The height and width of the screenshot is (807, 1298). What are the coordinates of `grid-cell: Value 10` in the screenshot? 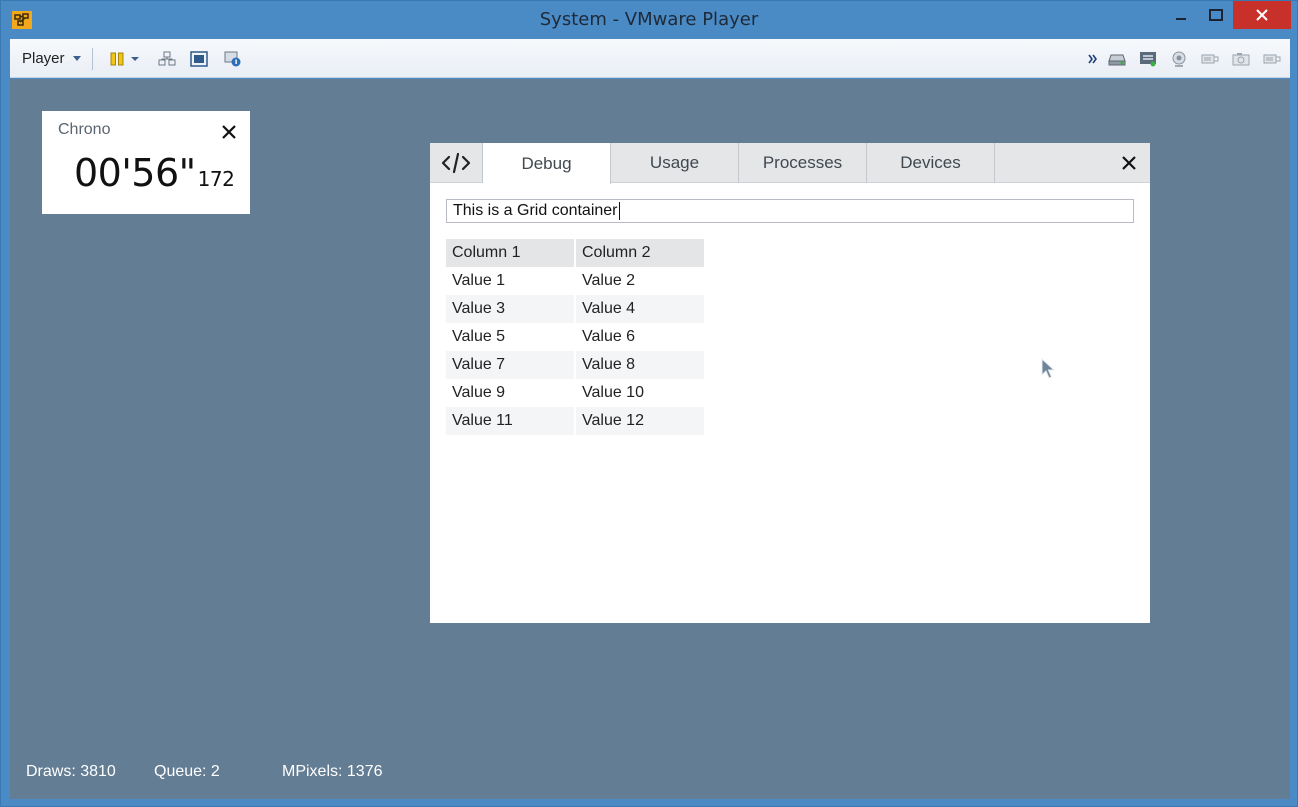 It's located at (613, 392).